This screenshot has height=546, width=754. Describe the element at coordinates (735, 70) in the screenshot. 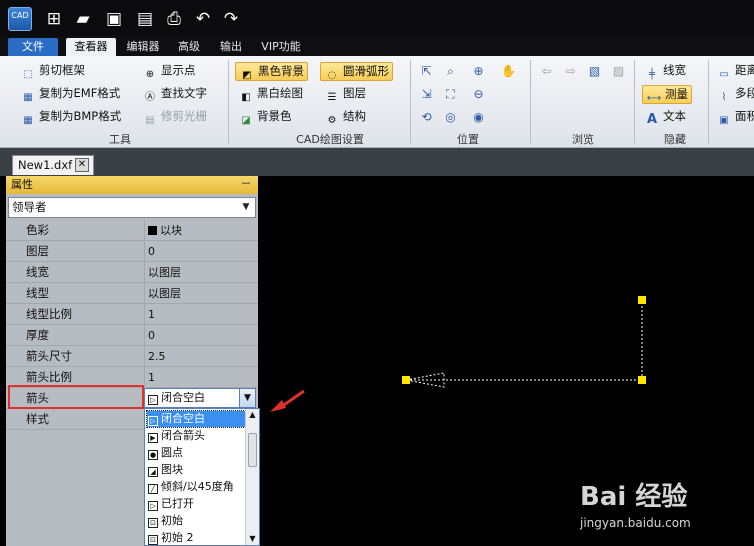

I see `distance-button: ▭ 距离` at that location.